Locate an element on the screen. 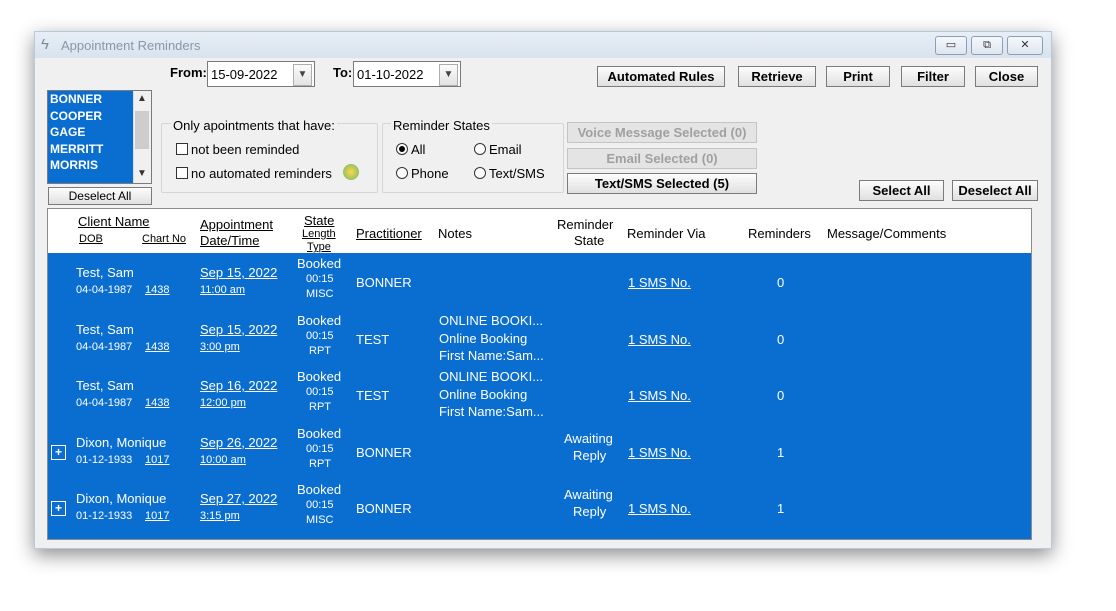  client-name: Dixon, Monique is located at coordinates (121, 498).